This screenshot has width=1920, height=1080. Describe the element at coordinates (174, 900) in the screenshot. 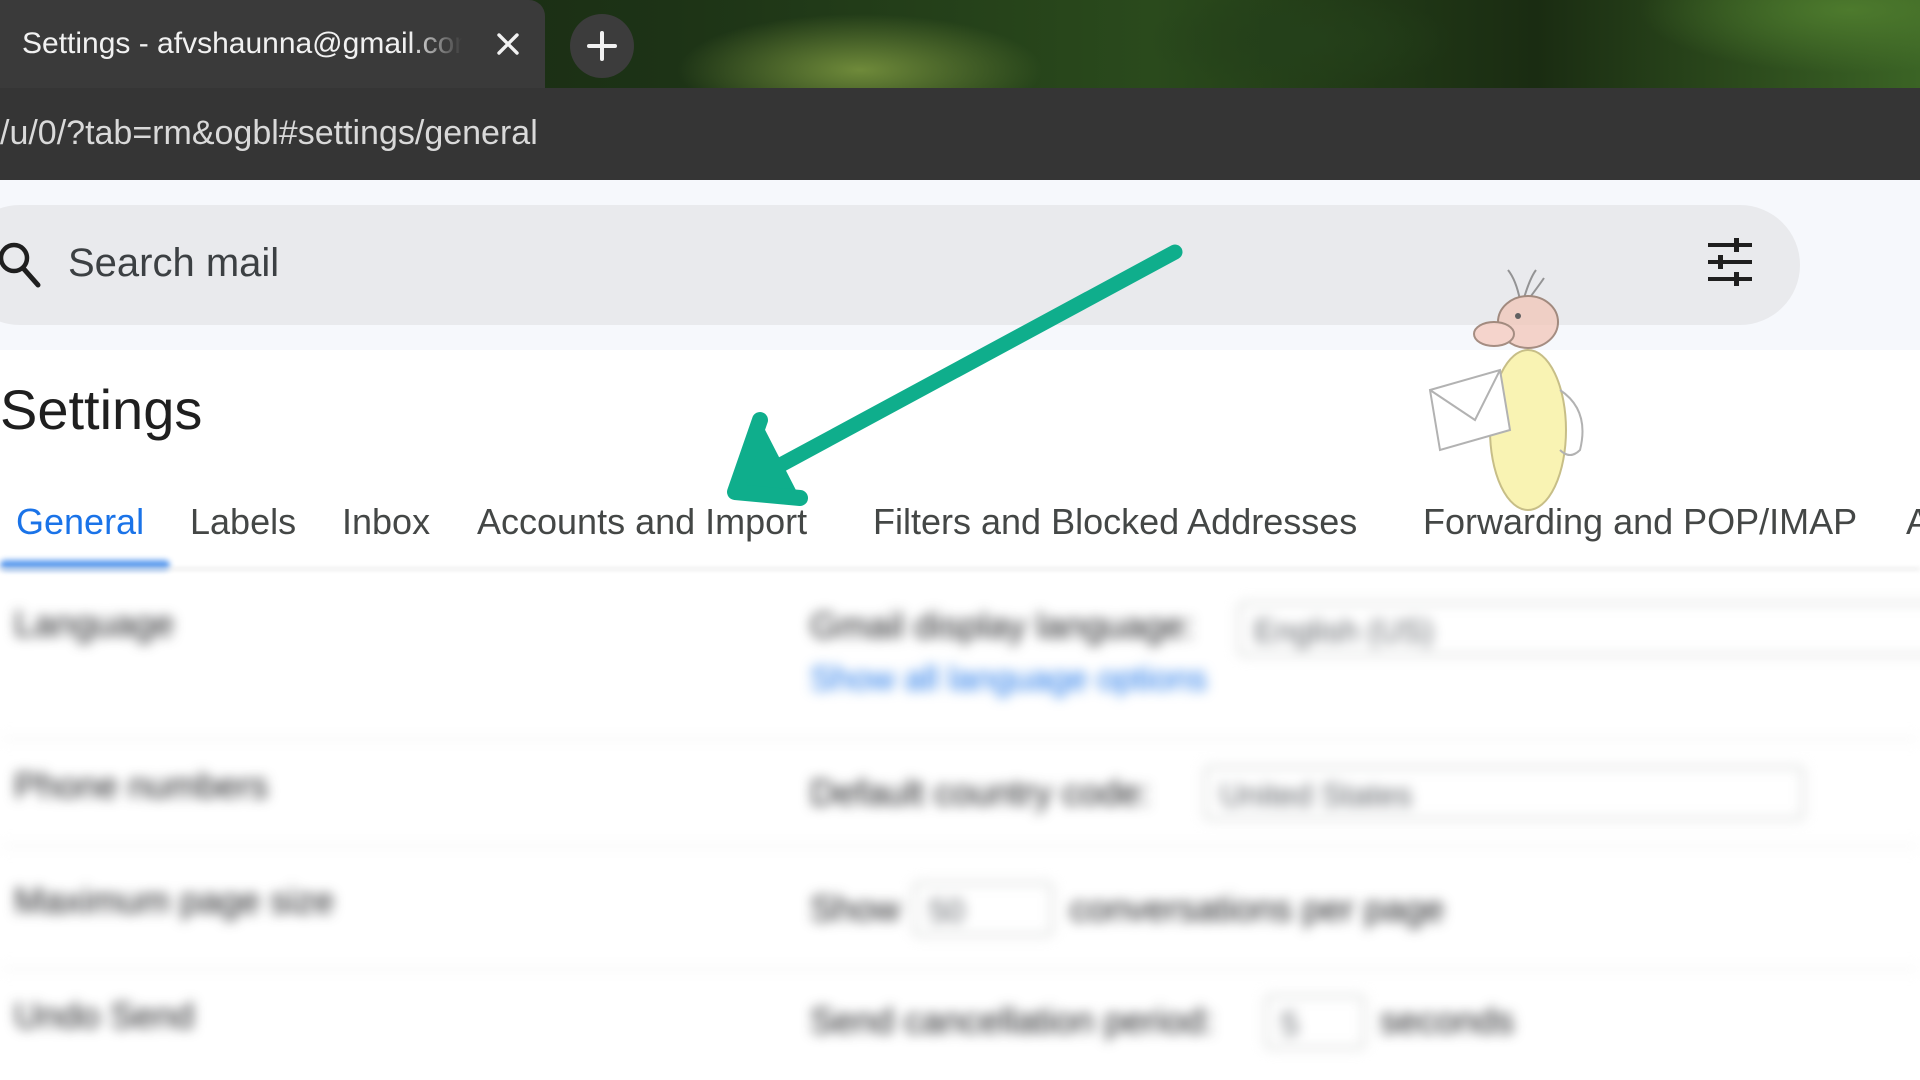

I see `row-label-maximum-page-size: Maximum page size` at that location.